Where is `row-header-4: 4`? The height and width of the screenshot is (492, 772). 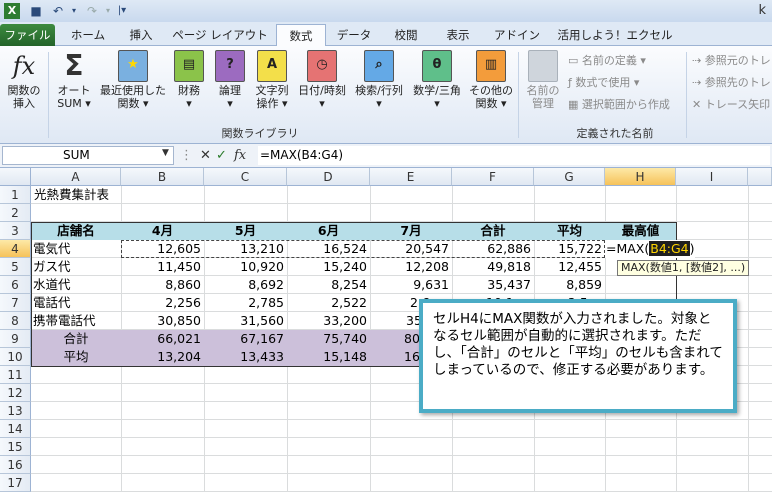
row-header-4: 4 is located at coordinates (15, 249).